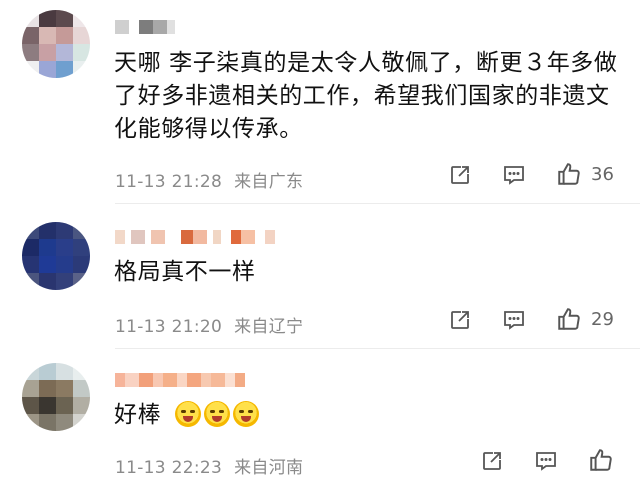 The width and height of the screenshot is (640, 488). What do you see at coordinates (169, 182) in the screenshot?
I see `comment-date: 11-13 21:28` at bounding box center [169, 182].